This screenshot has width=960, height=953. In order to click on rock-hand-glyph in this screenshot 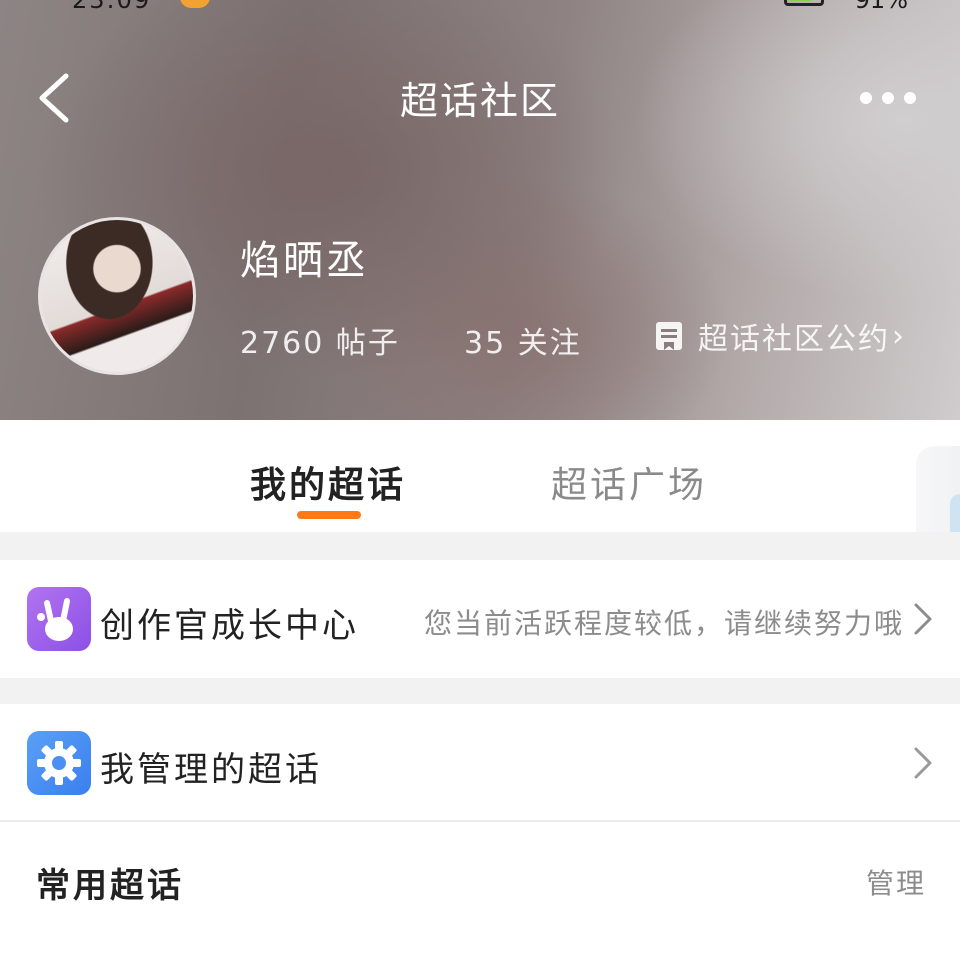, I will do `click(55, 619)`.